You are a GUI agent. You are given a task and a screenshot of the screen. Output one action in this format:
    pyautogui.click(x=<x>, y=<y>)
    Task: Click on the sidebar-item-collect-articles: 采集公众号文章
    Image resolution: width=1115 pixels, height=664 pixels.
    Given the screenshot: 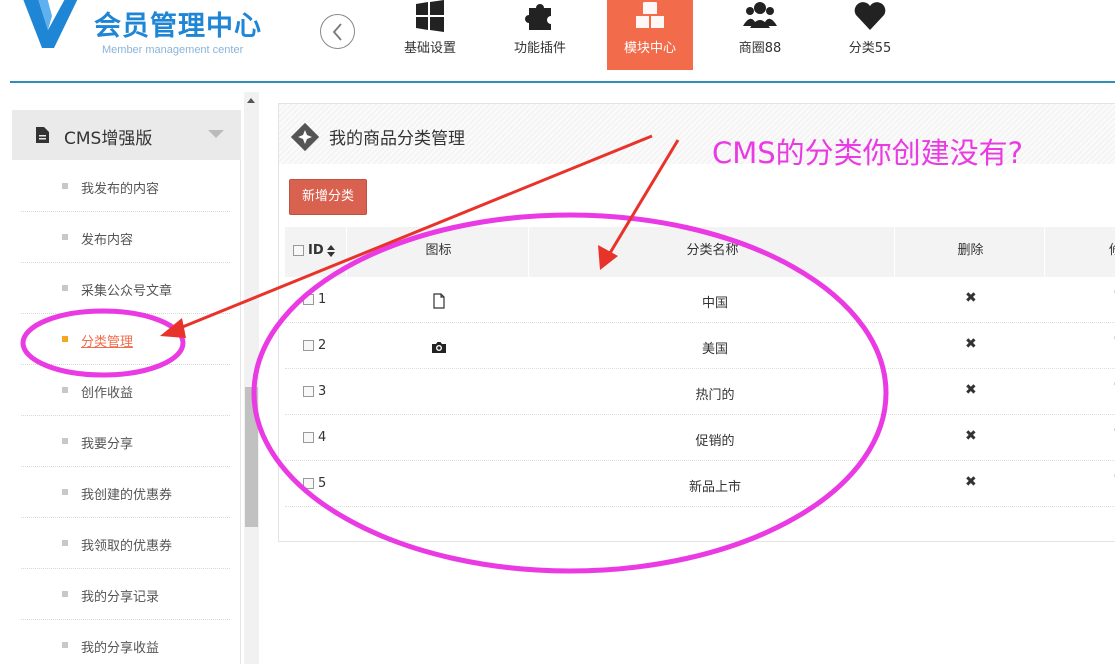 What is the action you would take?
    pyautogui.click(x=125, y=288)
    